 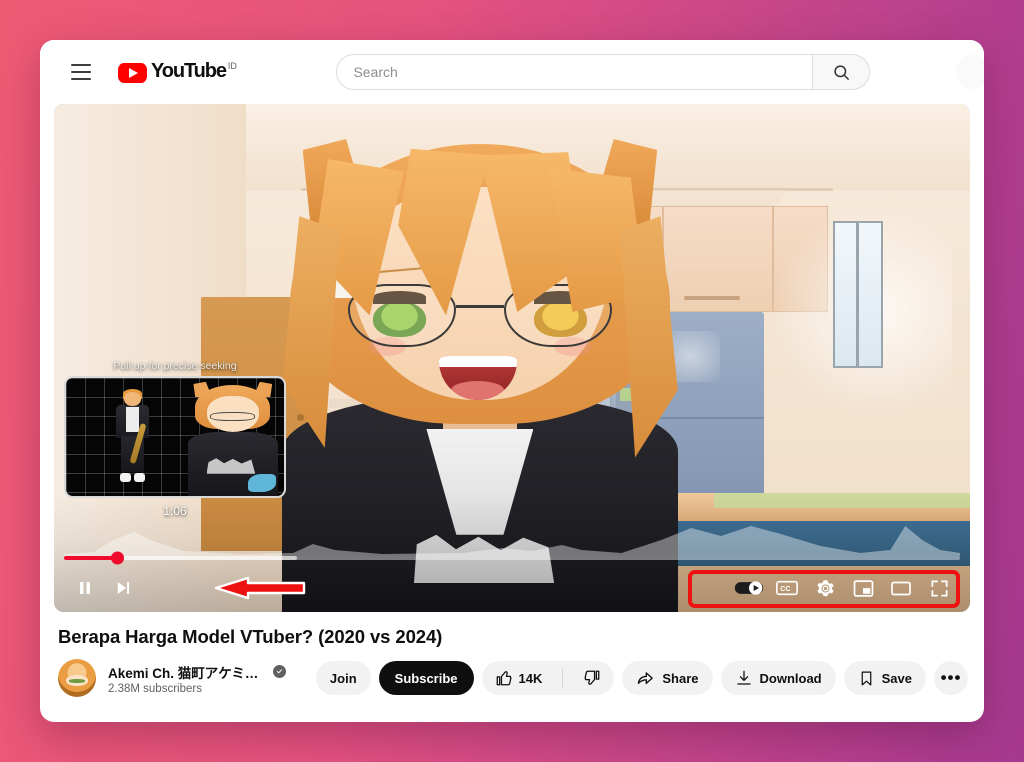 I want to click on seek-preview-hint: Pull up for precise seeking, so click(x=175, y=366).